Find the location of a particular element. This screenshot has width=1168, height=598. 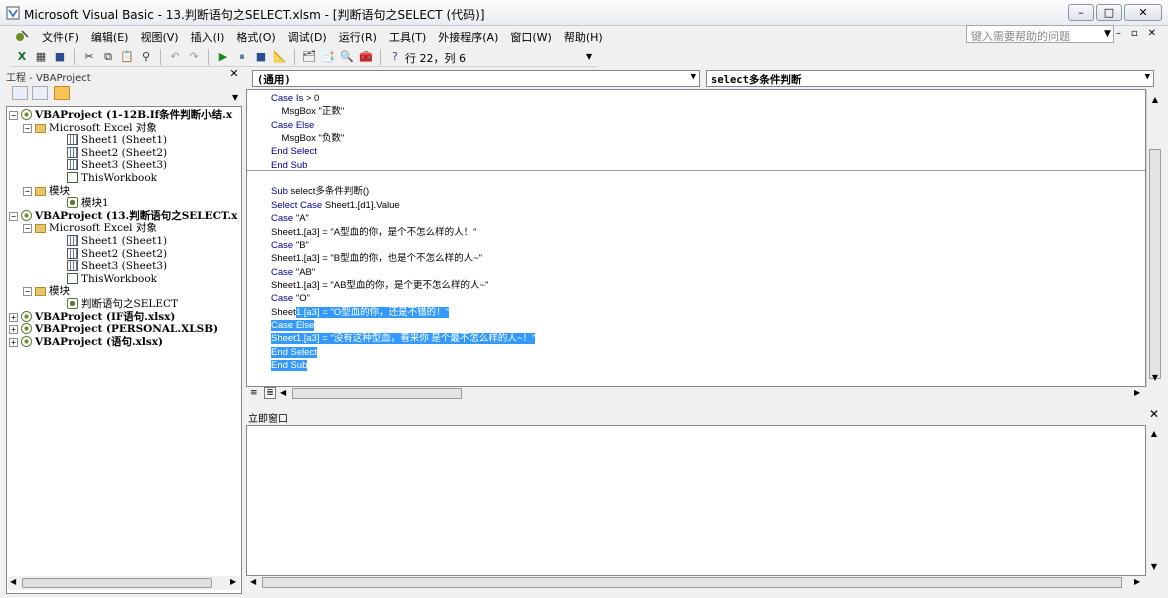

menu-item: 窗口(W) is located at coordinates (530, 37).